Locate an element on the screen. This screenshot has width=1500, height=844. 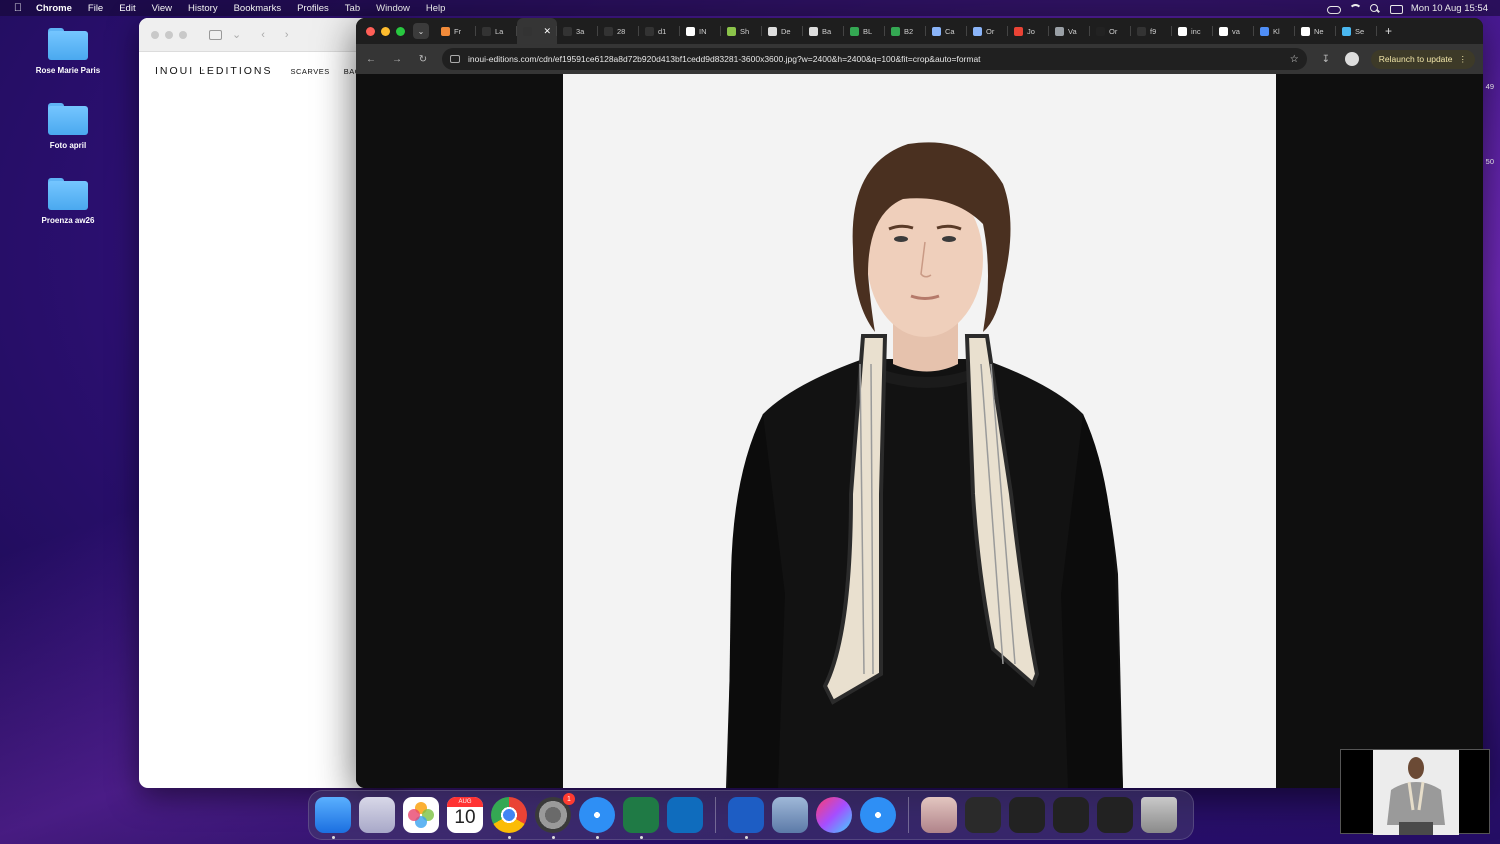
browser-tab: La is located at coordinates (496, 31).